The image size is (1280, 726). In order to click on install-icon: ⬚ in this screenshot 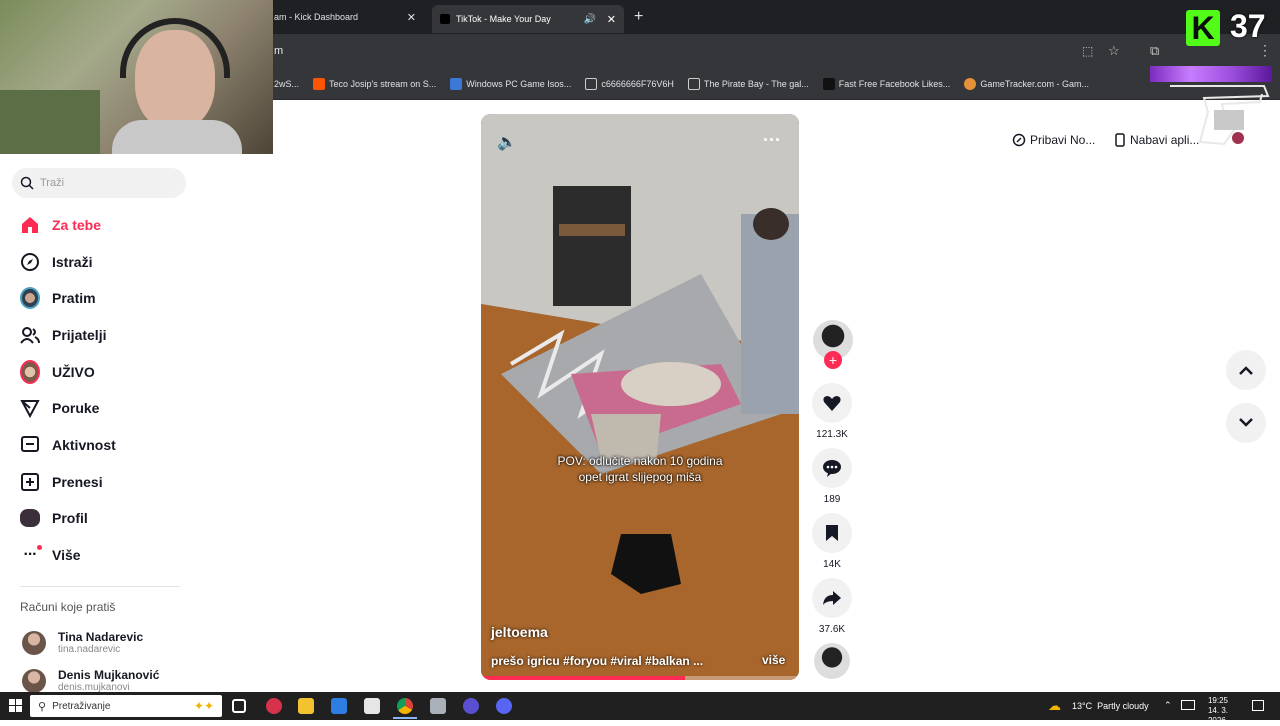, I will do `click(1087, 51)`.